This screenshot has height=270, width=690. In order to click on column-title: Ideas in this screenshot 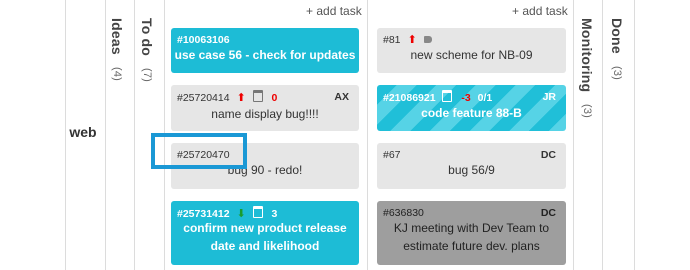, I will do `click(117, 36)`.